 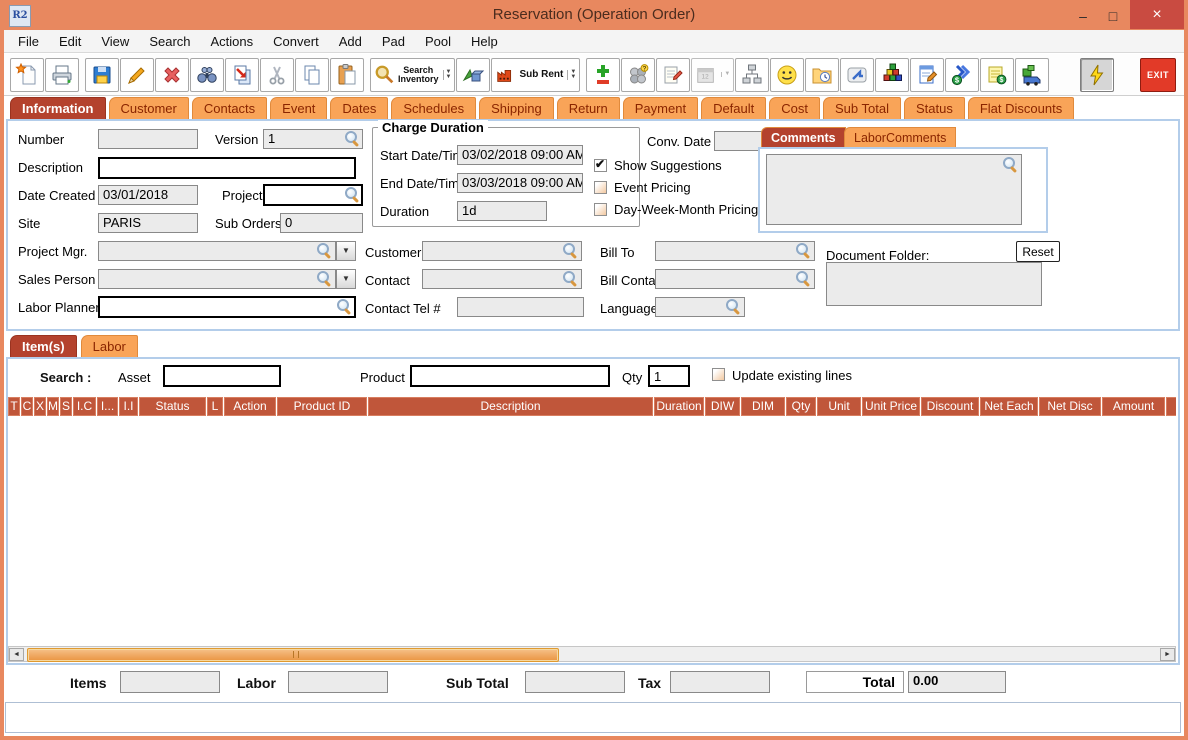 What do you see at coordinates (40, 406) in the screenshot?
I see `col-x: X` at bounding box center [40, 406].